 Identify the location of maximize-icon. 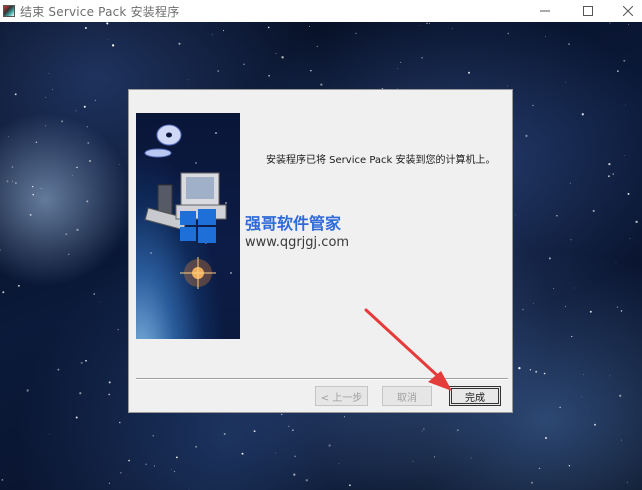
(588, 11).